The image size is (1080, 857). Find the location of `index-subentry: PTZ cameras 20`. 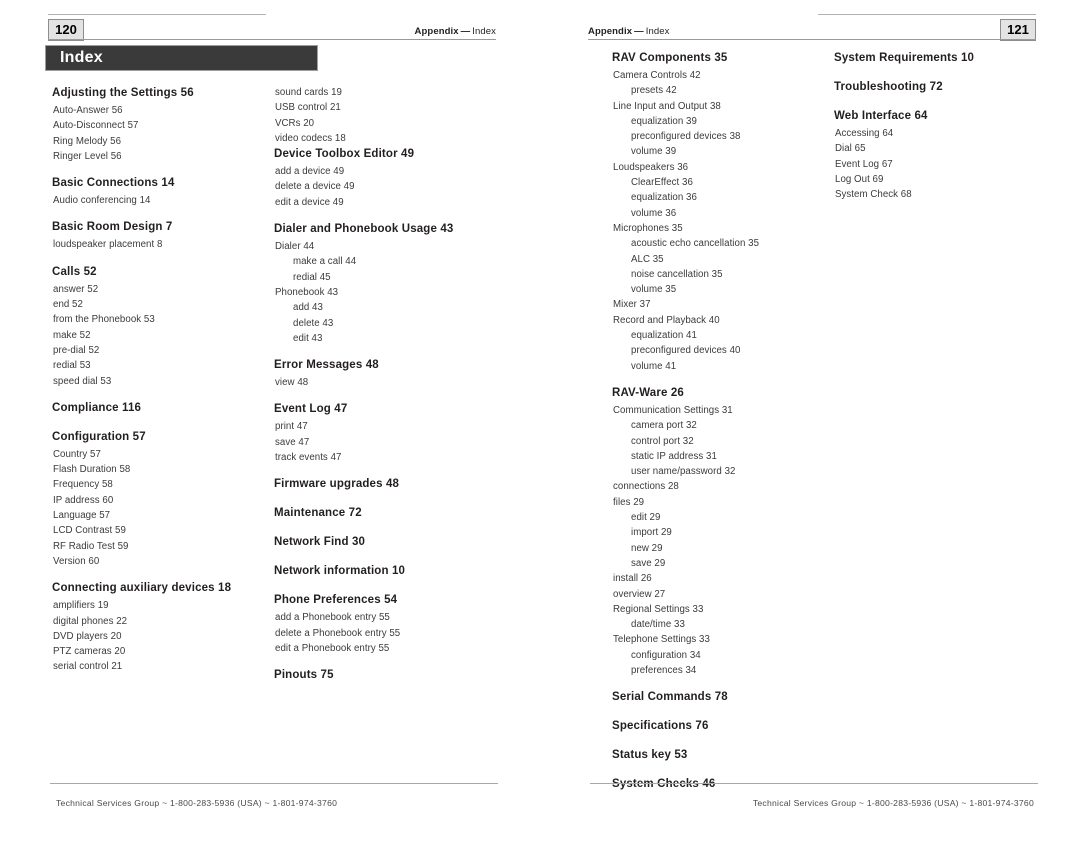

index-subentry: PTZ cameras 20 is located at coordinates (89, 652).